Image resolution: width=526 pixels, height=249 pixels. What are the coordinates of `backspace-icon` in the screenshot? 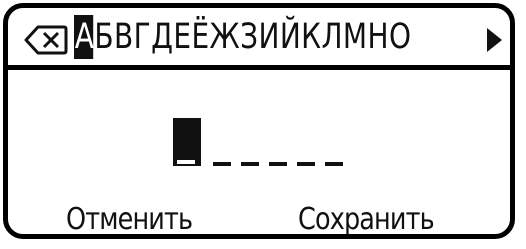 It's located at (46, 40).